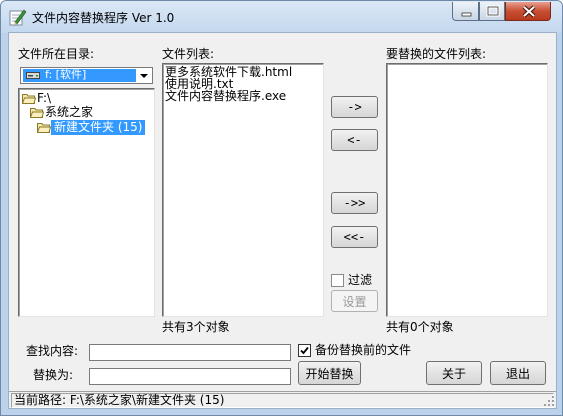  Describe the element at coordinates (363, 350) in the screenshot. I see `backup-label: 备份替换前的文件` at that location.